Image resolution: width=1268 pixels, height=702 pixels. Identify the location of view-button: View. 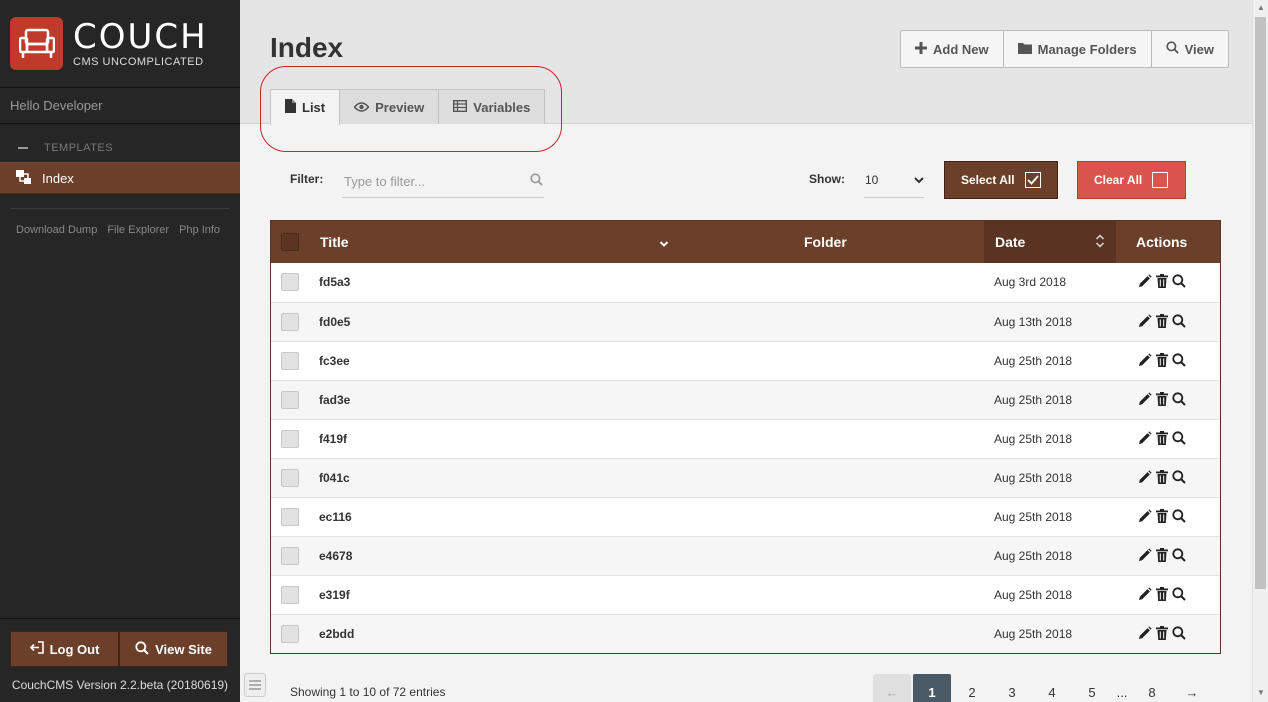
(1190, 49).